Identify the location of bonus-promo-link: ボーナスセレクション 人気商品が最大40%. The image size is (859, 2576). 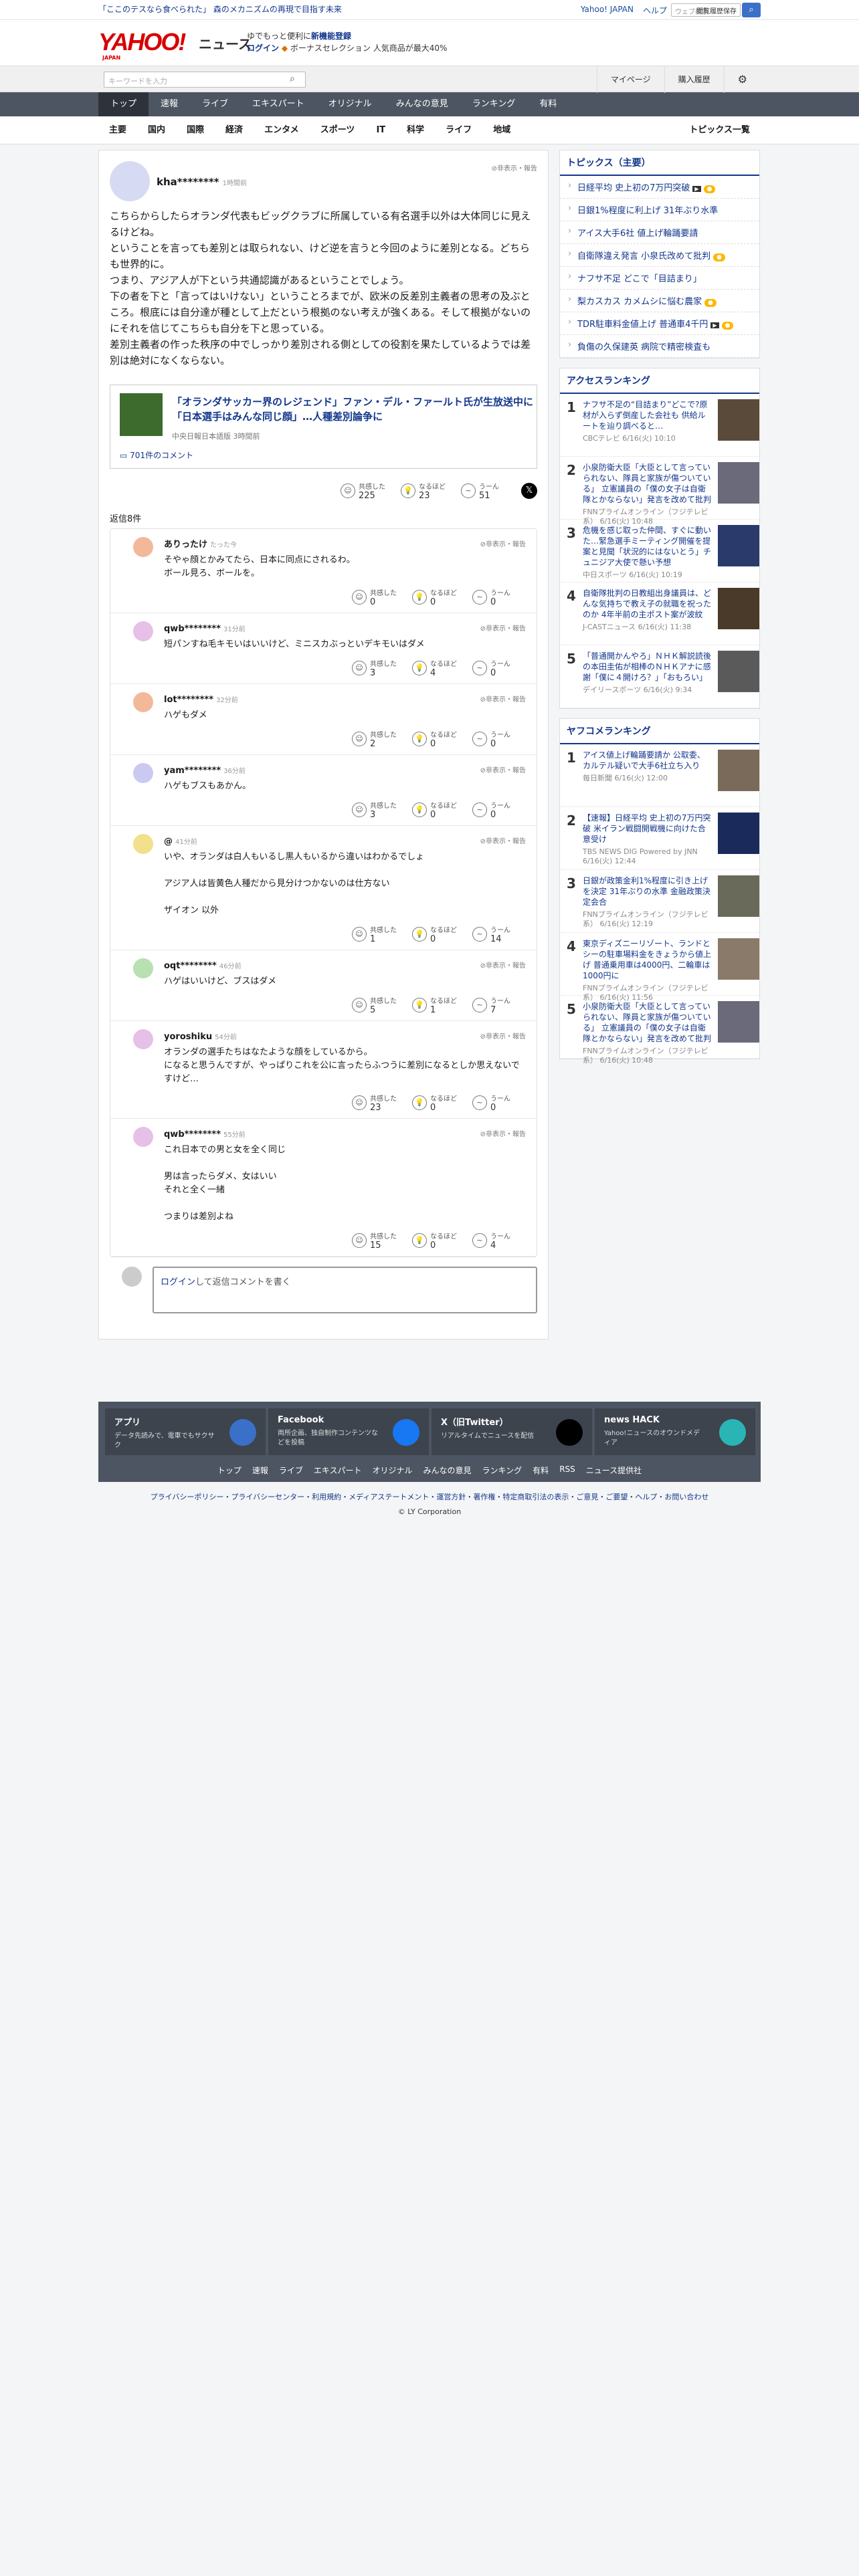
(369, 48).